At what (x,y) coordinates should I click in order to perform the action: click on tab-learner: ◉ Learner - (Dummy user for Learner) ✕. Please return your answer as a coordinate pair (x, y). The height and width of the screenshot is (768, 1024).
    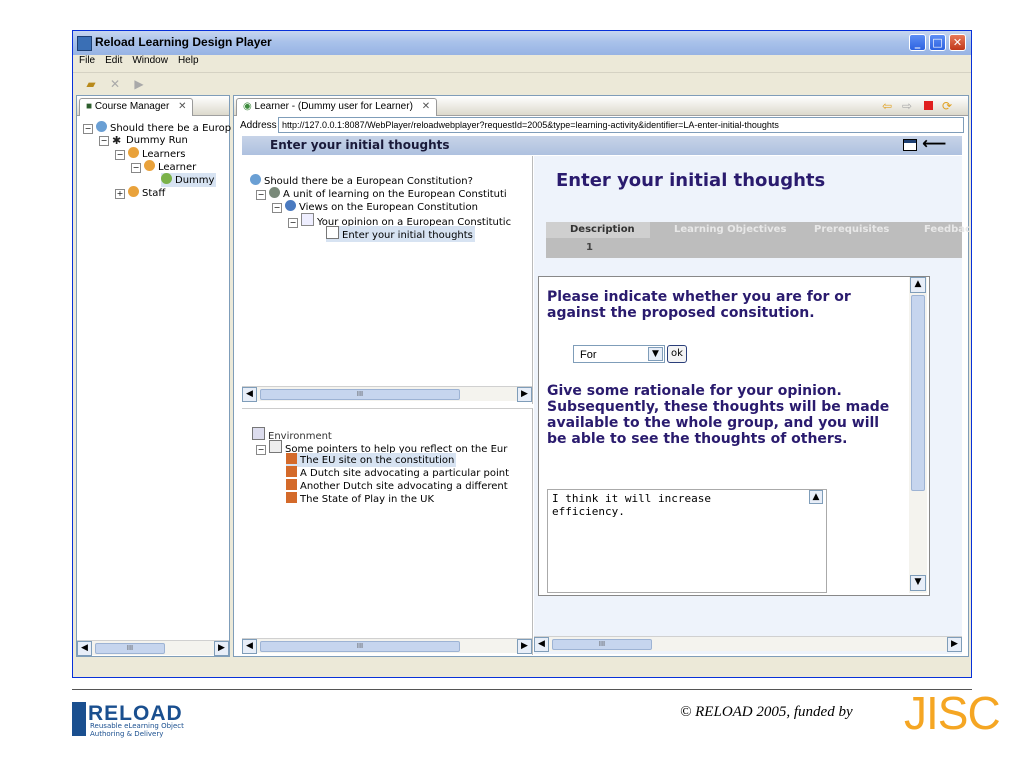
    Looking at the image, I should click on (337, 107).